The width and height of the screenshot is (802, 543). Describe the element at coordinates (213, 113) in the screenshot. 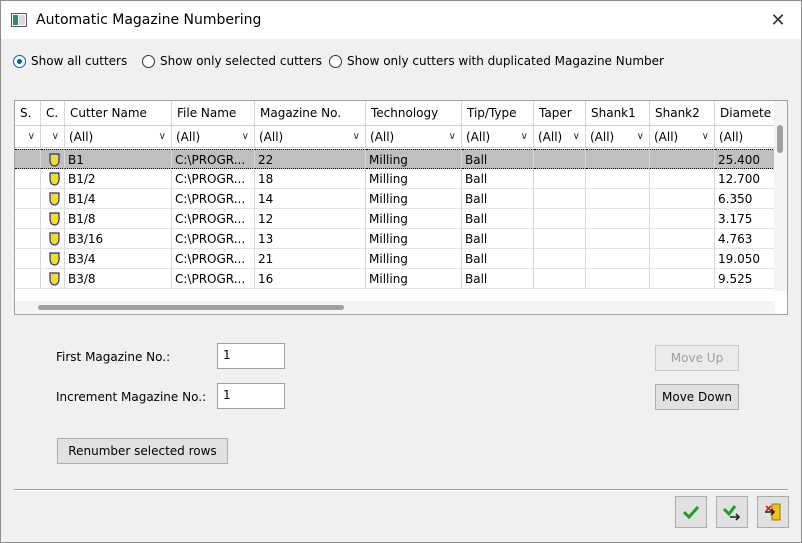

I see `column-header-file-name: File Name` at that location.